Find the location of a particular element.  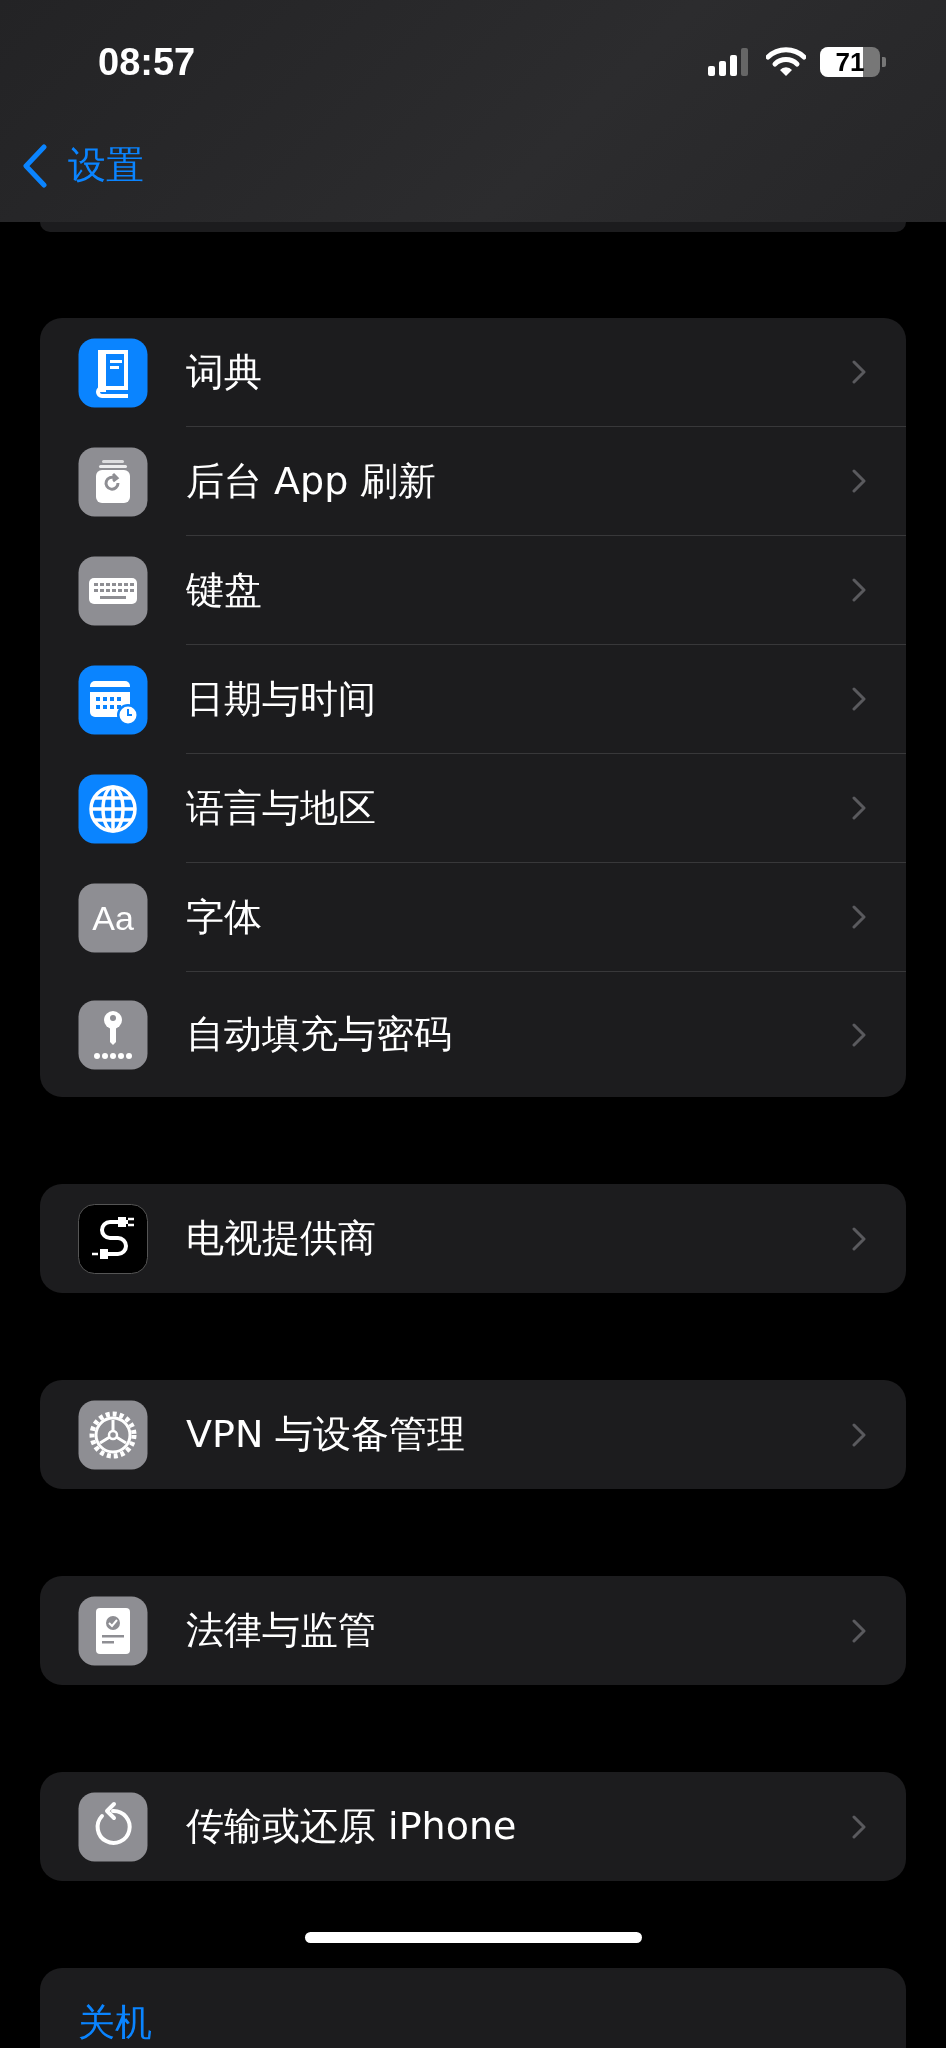

row-label: 字体 is located at coordinates (224, 917).